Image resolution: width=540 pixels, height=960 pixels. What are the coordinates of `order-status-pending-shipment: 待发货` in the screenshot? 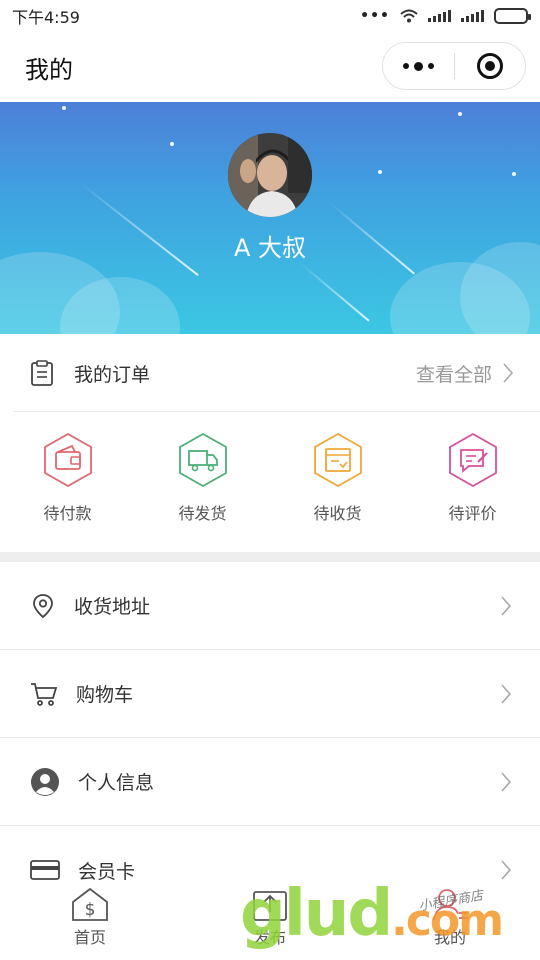 It's located at (202, 482).